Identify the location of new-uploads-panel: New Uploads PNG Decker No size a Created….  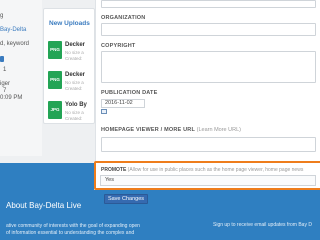
(69, 66).